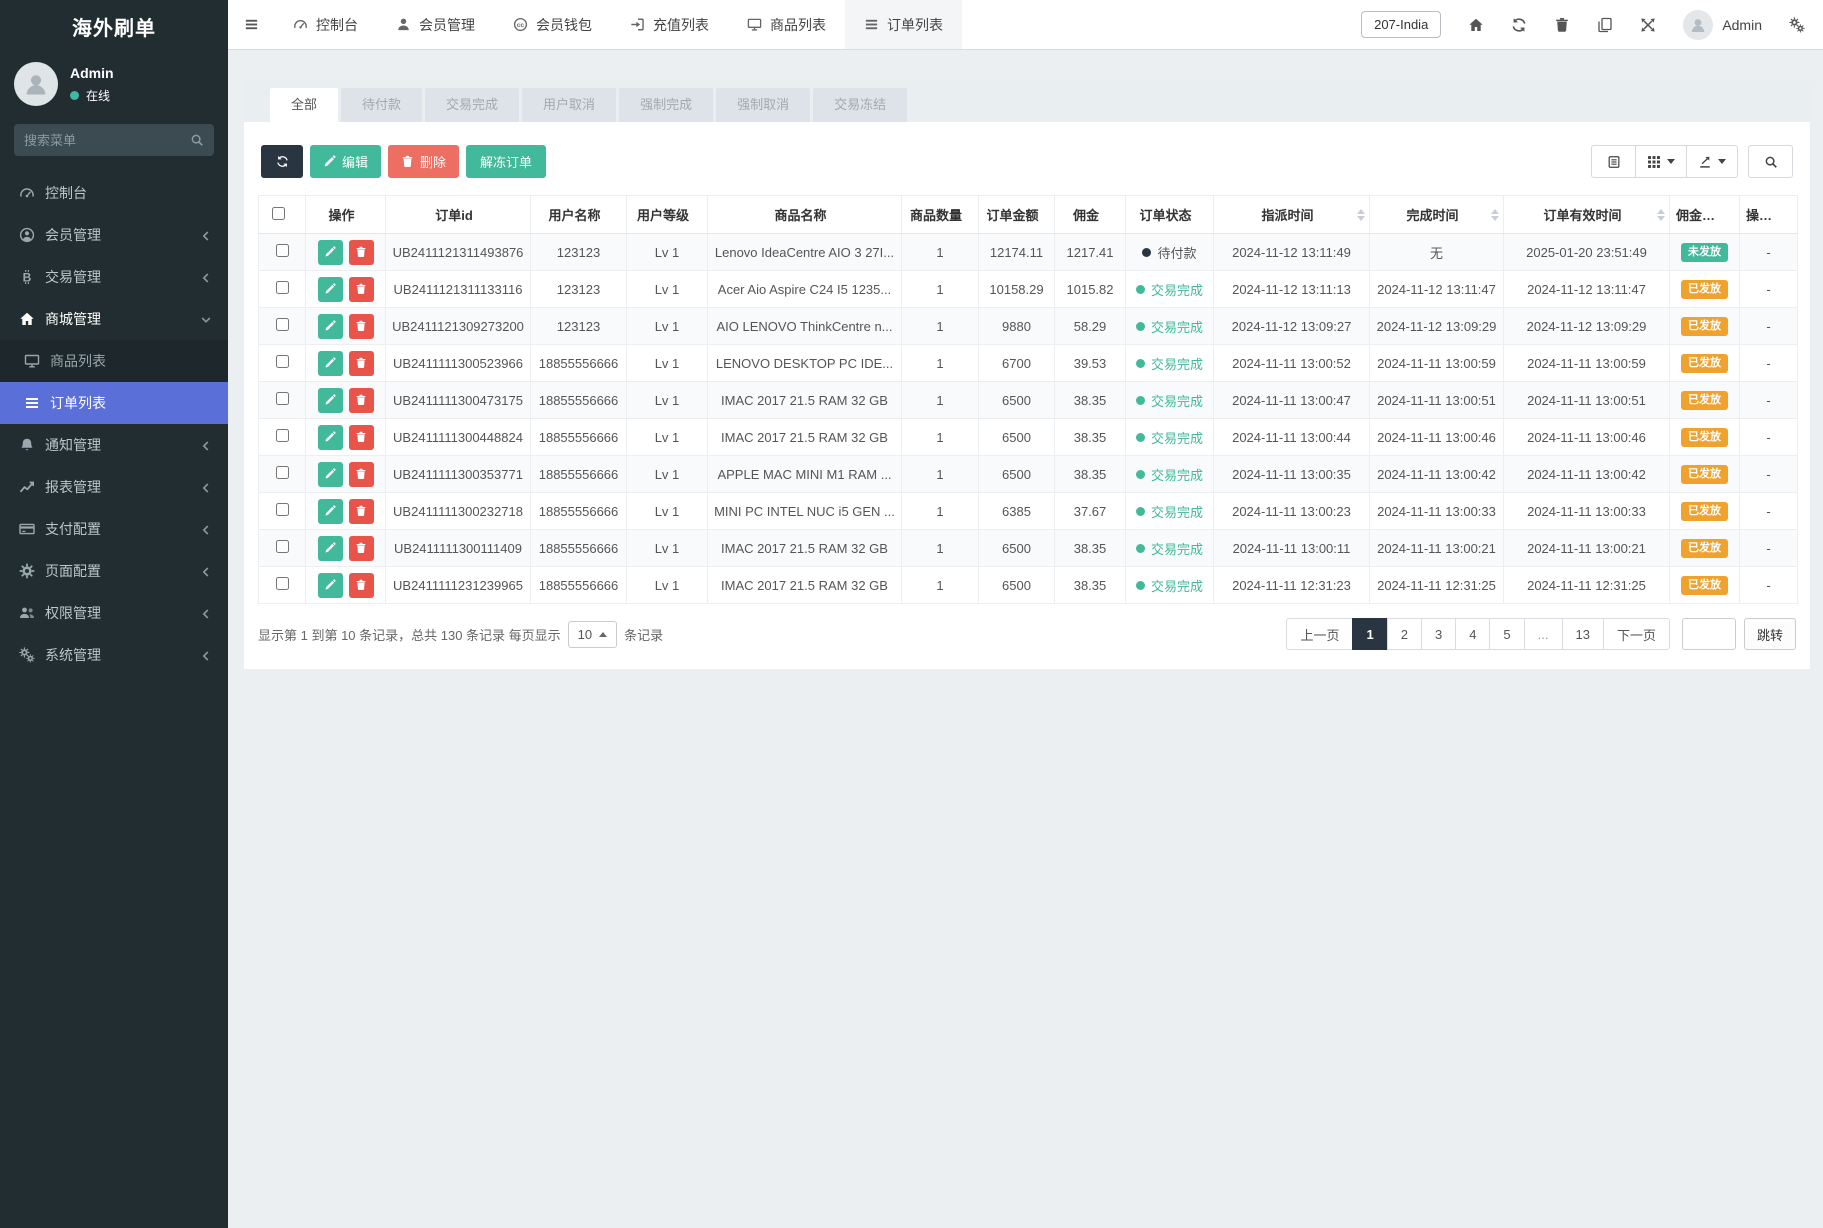 This screenshot has height=1228, width=1823. Describe the element at coordinates (903, 24) in the screenshot. I see `nav-item-orders: 订单列表` at that location.